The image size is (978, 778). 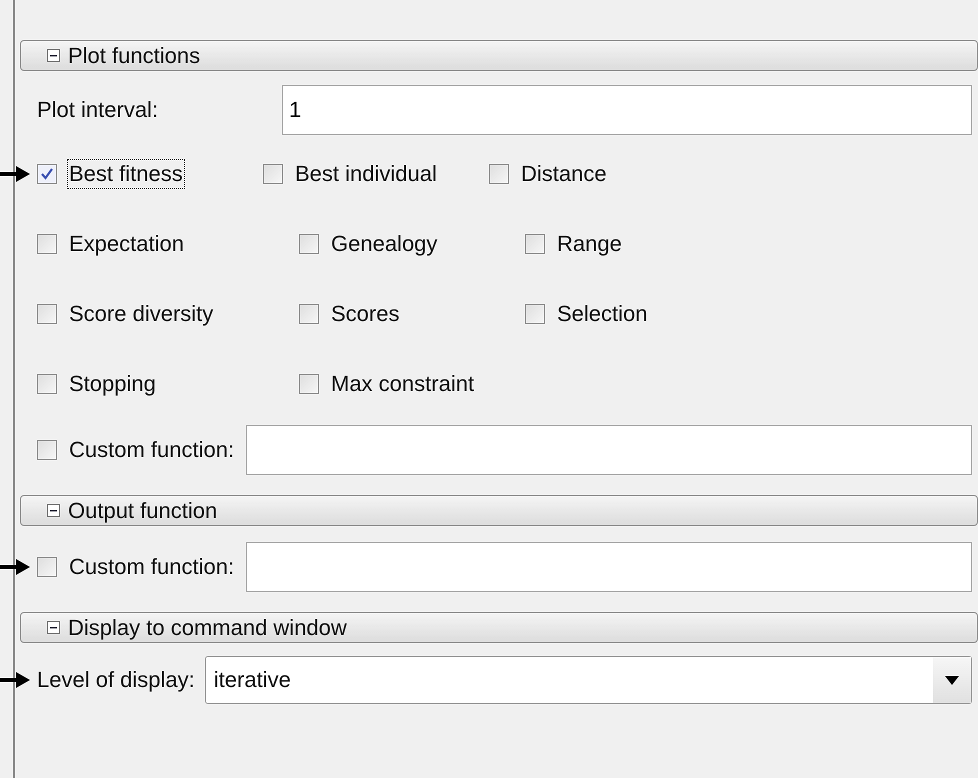 I want to click on dropdown-arrow-icon, so click(x=952, y=680).